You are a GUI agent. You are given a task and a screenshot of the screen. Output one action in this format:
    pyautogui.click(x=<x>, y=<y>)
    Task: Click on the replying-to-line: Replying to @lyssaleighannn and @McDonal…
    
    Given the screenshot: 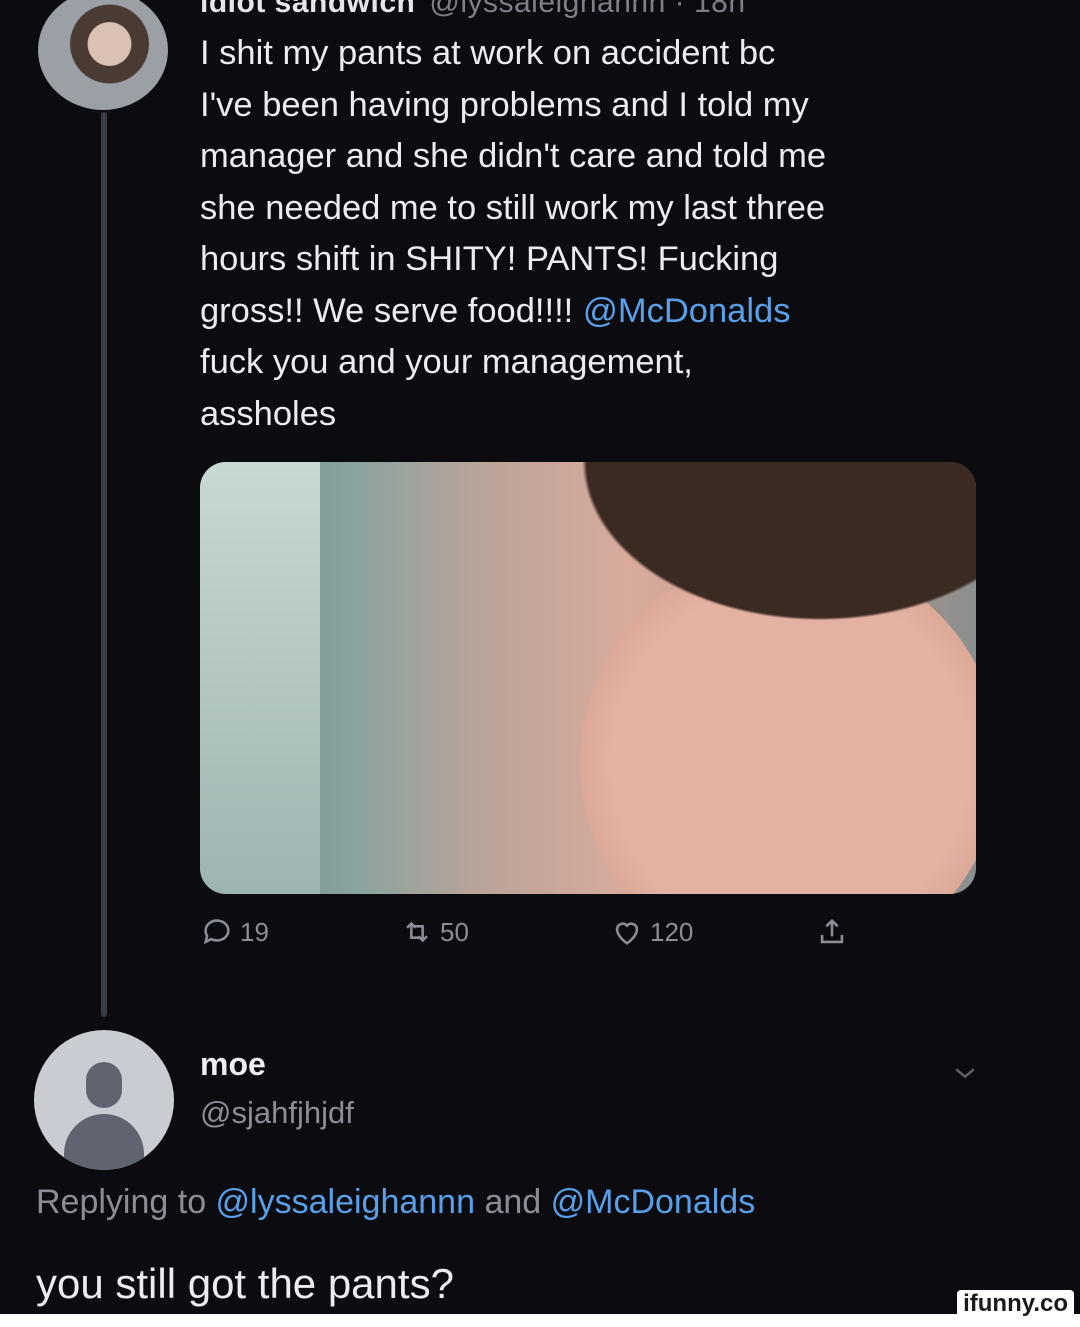 What is the action you would take?
    pyautogui.click(x=395, y=1202)
    